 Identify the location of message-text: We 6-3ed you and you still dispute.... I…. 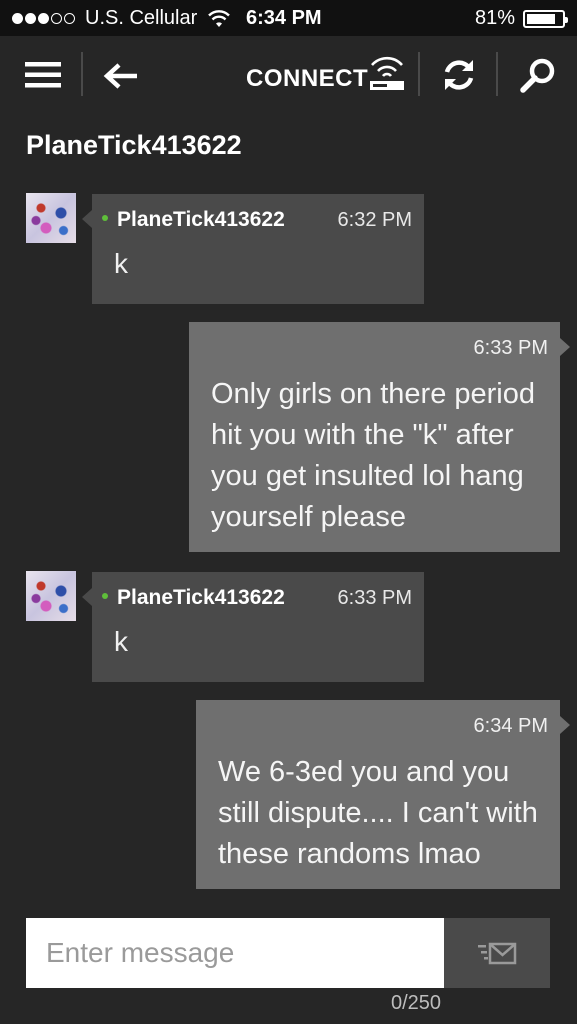
(378, 813).